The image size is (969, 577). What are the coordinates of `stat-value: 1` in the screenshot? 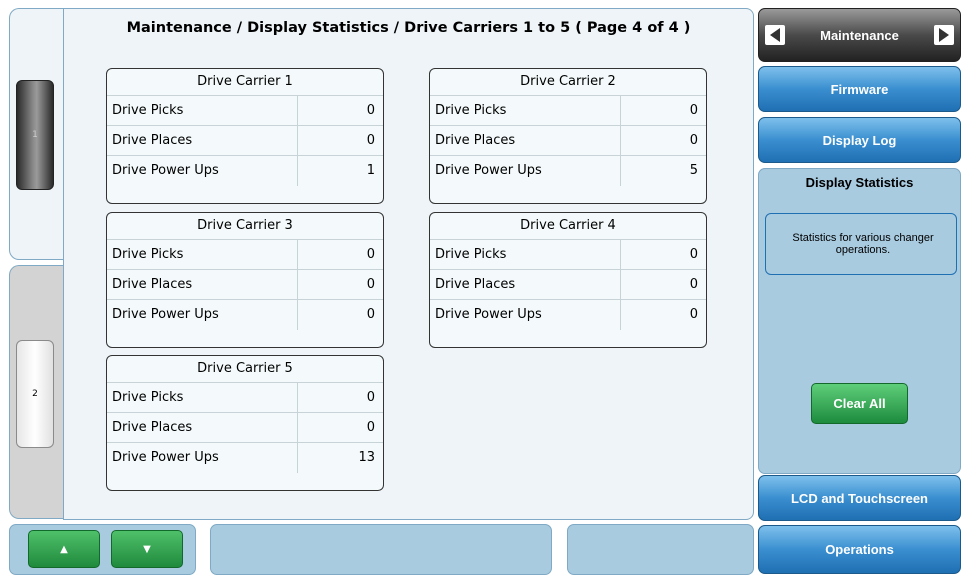 It's located at (370, 170).